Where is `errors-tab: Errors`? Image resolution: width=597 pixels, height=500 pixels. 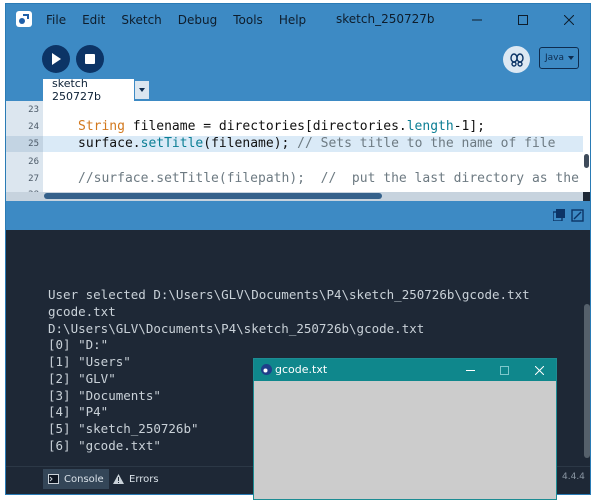
errors-tab: Errors is located at coordinates (136, 479).